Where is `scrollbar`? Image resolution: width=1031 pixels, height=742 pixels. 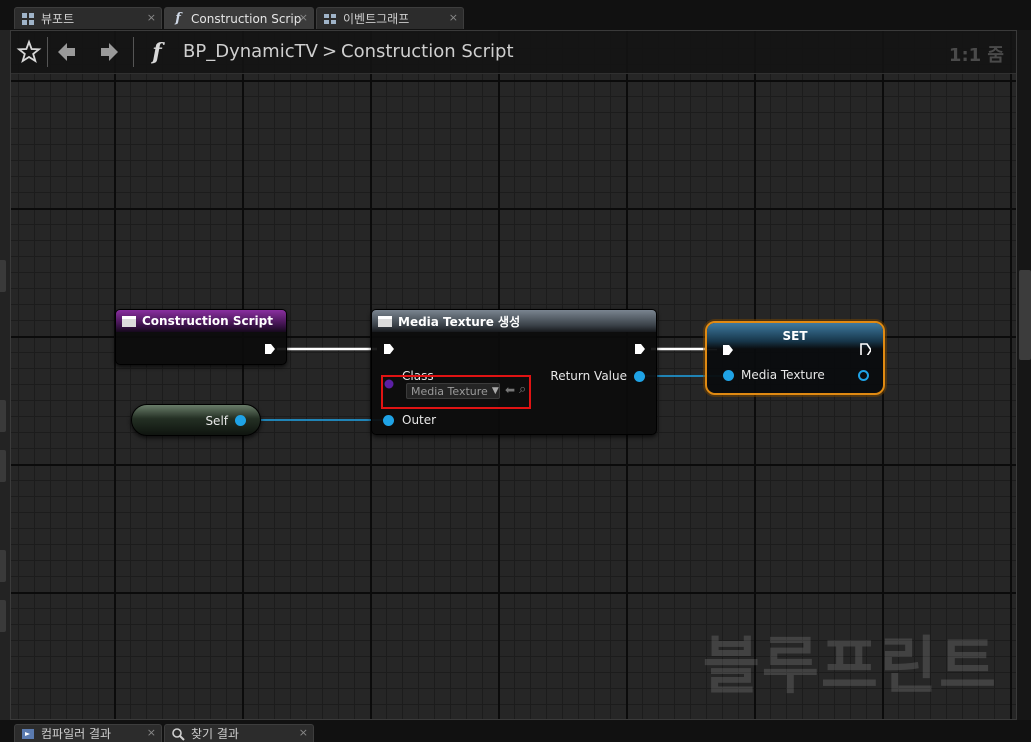
scrollbar is located at coordinates (1025, 315).